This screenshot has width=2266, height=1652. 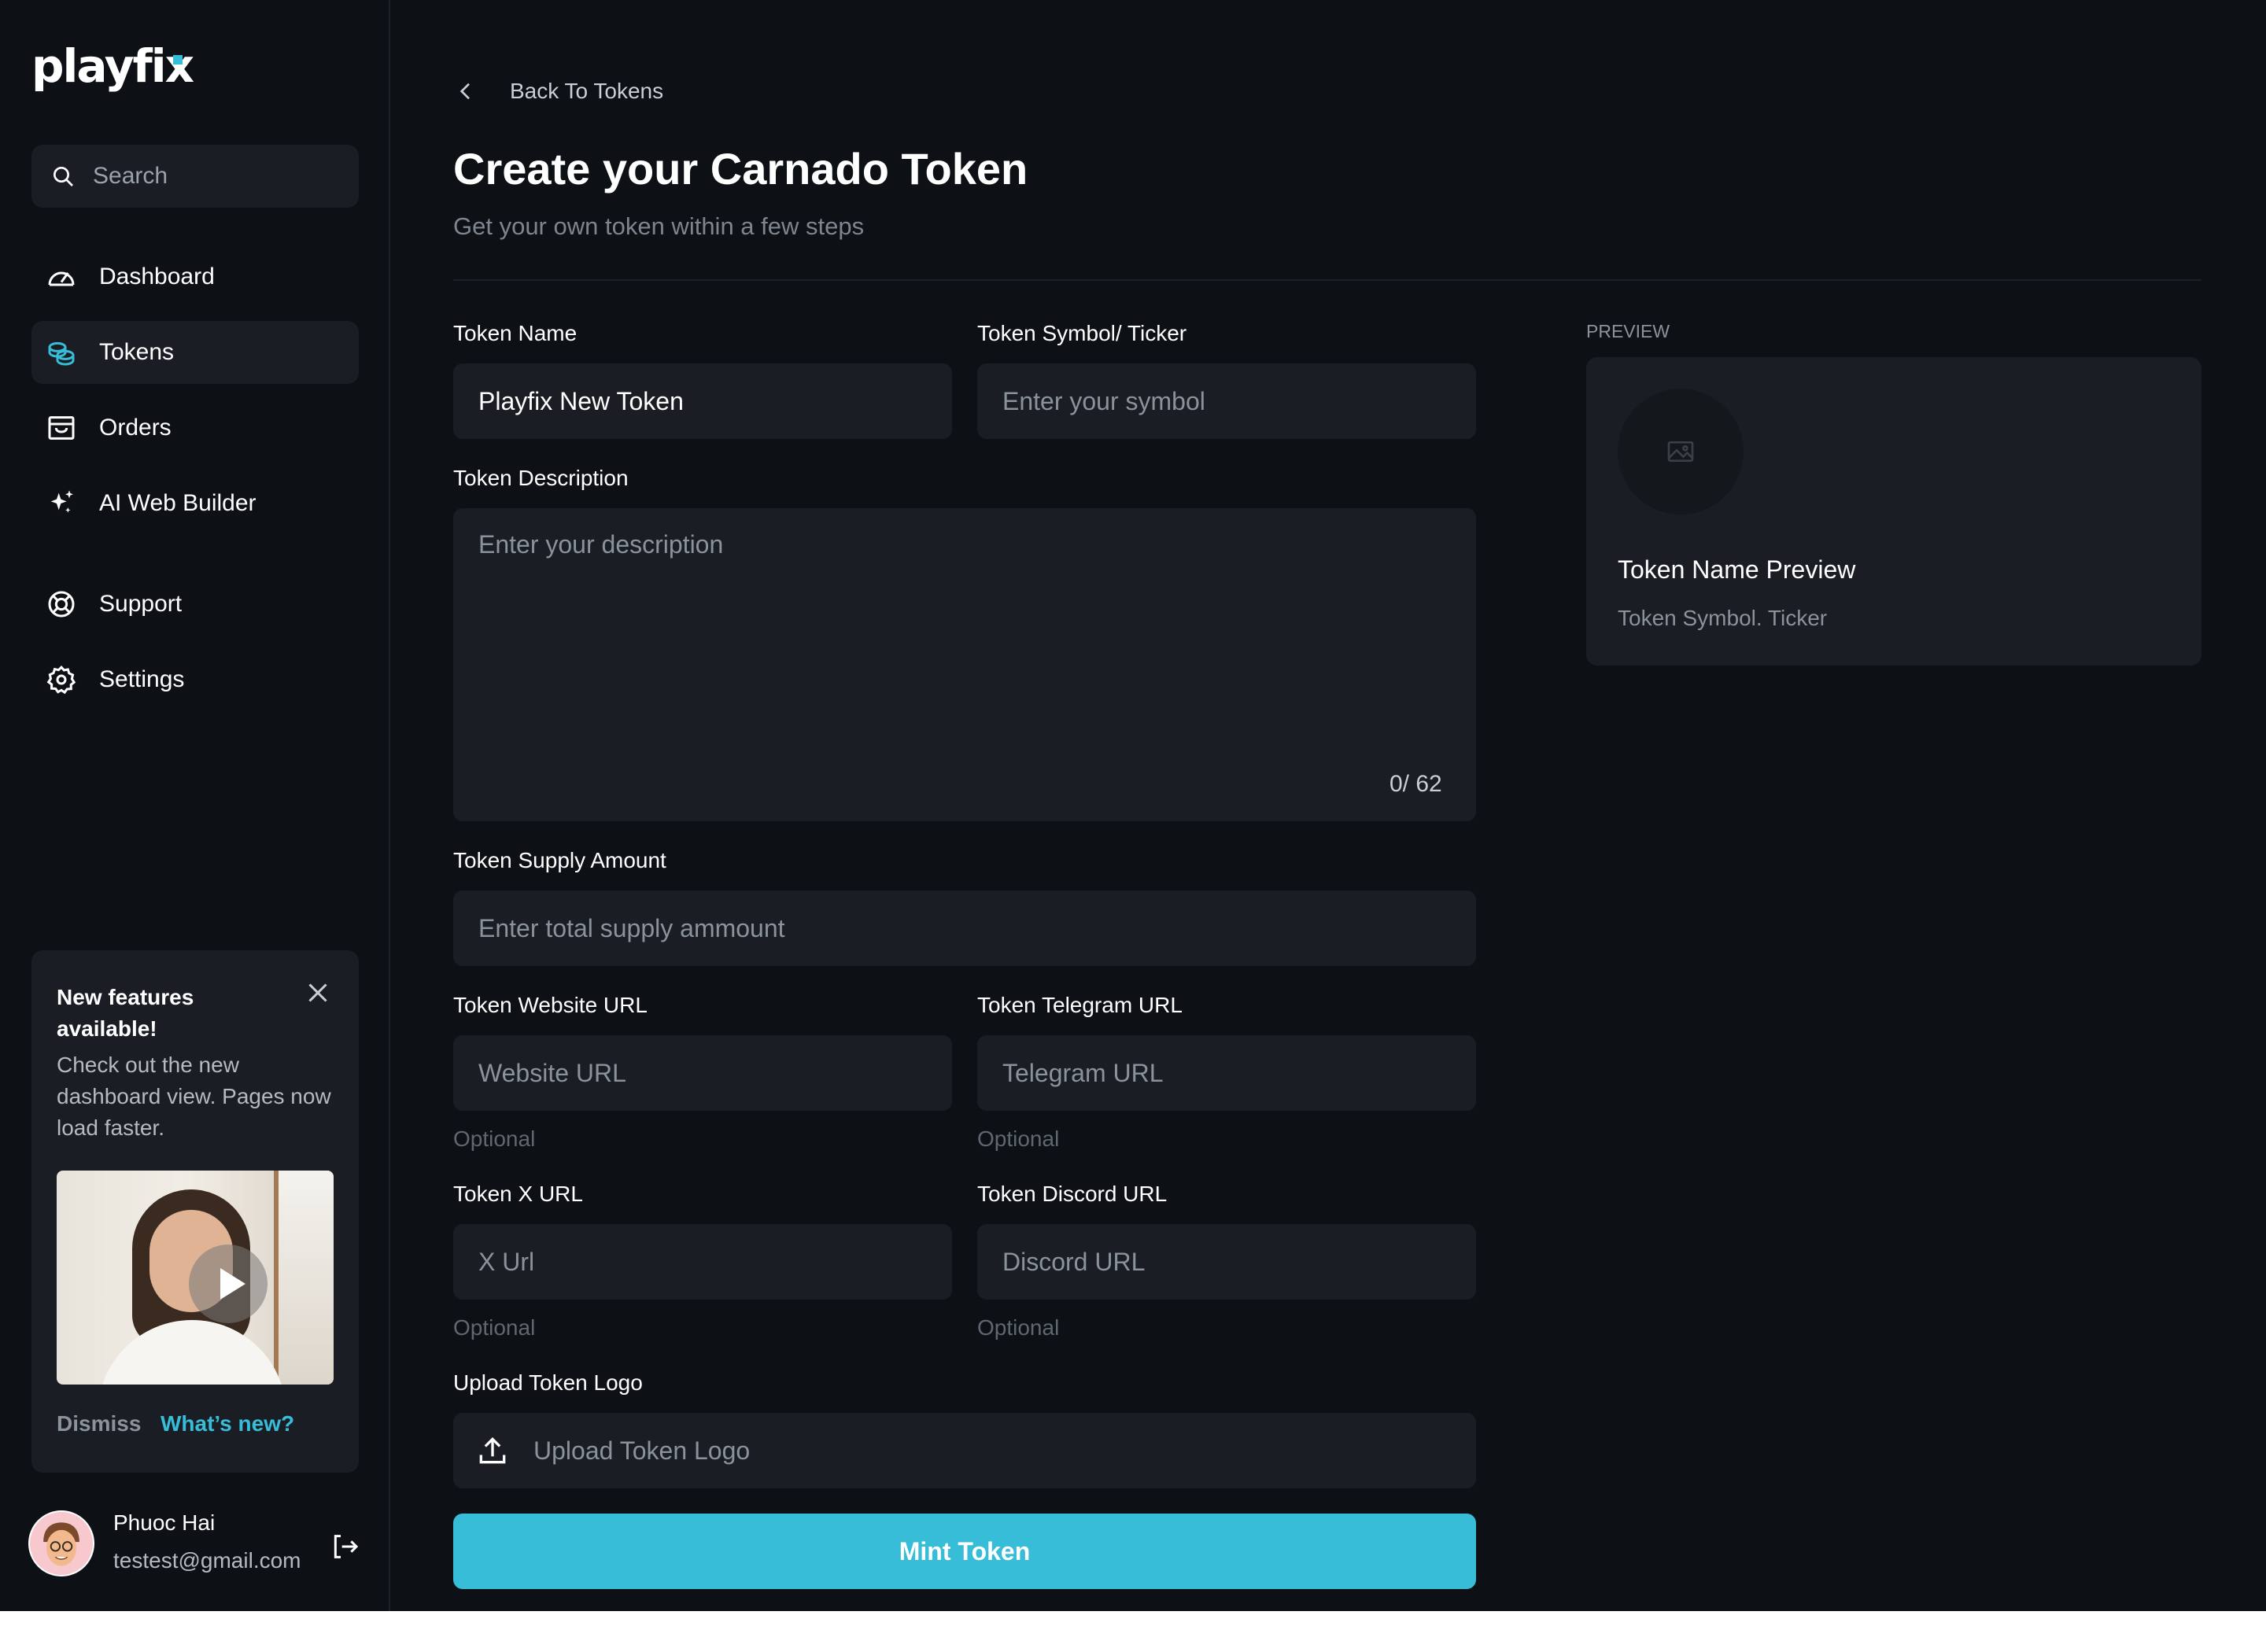 I want to click on coins-icon, so click(x=61, y=353).